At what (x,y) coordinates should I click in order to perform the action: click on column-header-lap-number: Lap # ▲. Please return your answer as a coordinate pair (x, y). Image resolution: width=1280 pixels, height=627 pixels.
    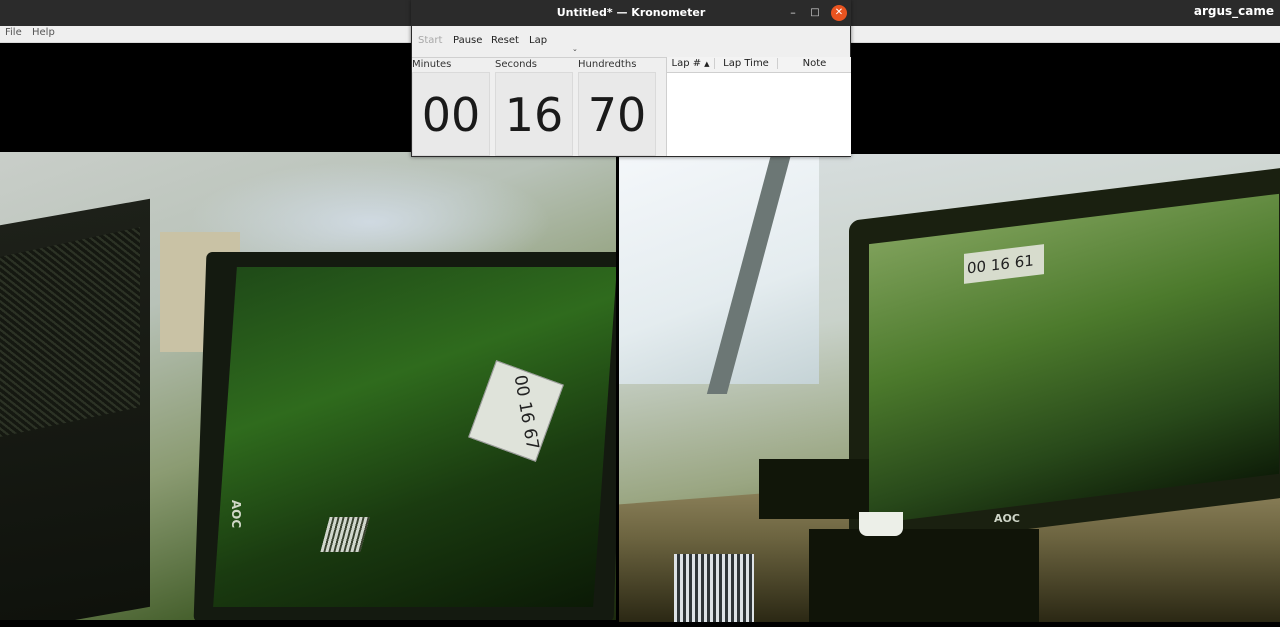
    Looking at the image, I should click on (691, 63).